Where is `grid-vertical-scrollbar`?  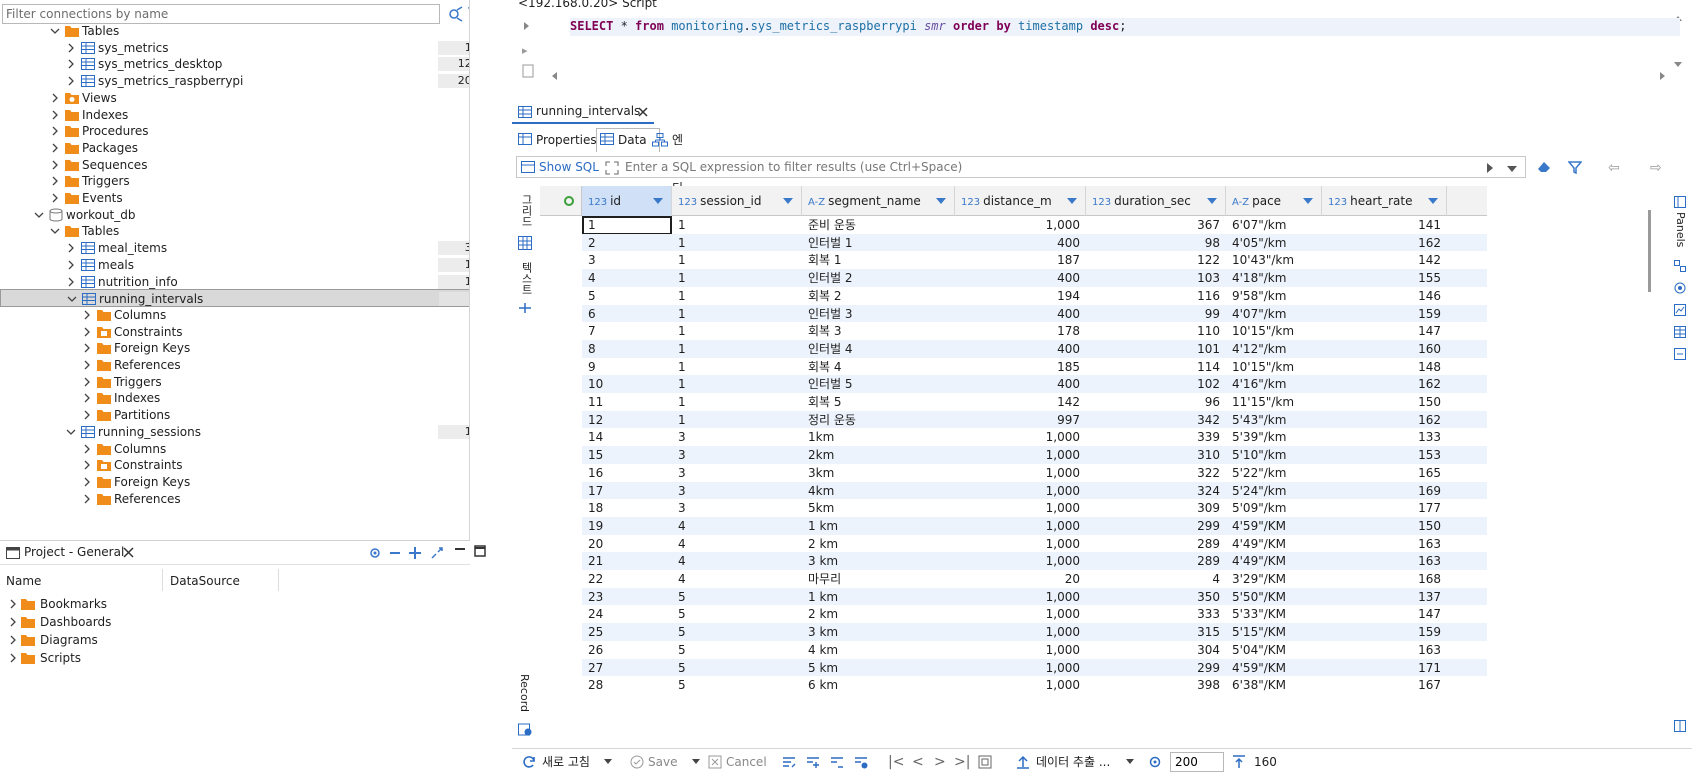 grid-vertical-scrollbar is located at coordinates (1649, 251).